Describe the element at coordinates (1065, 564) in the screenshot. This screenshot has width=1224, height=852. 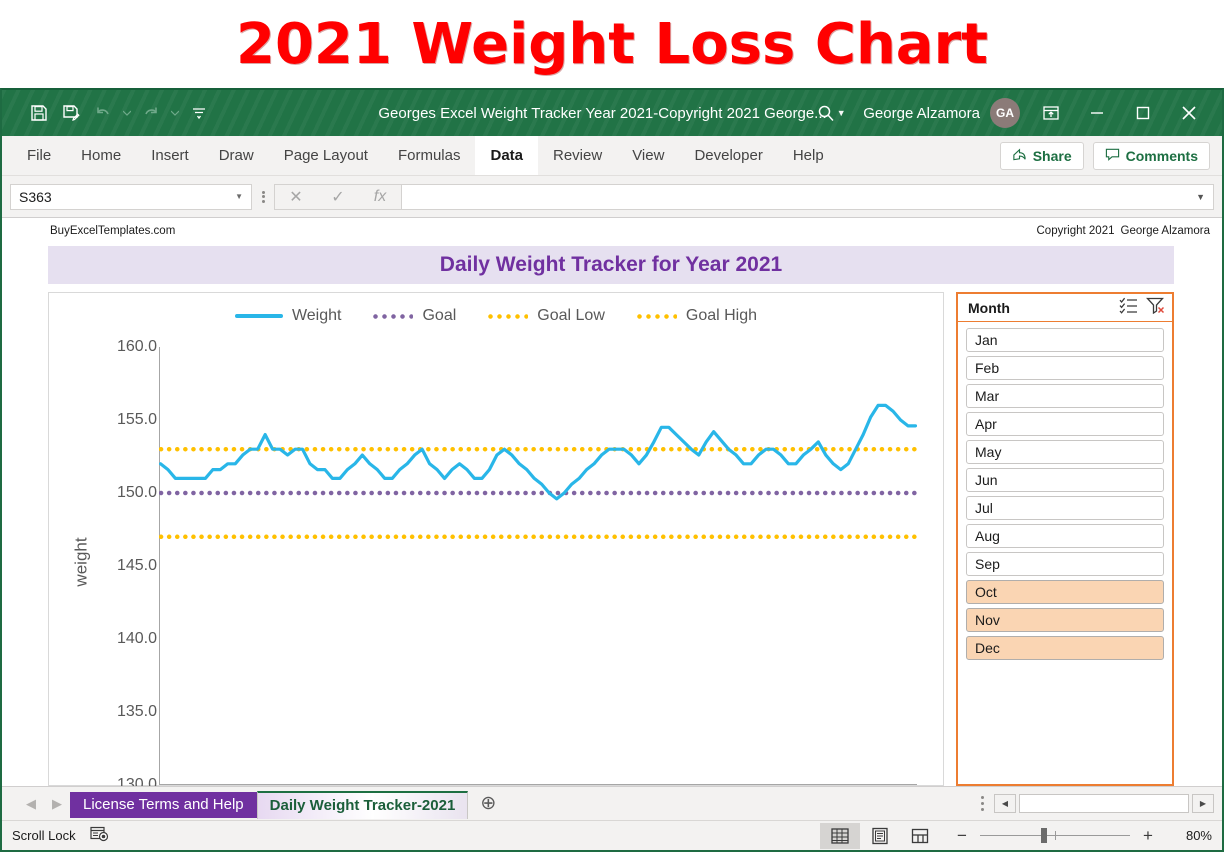
I see `slicer-item-sep: Sep` at that location.